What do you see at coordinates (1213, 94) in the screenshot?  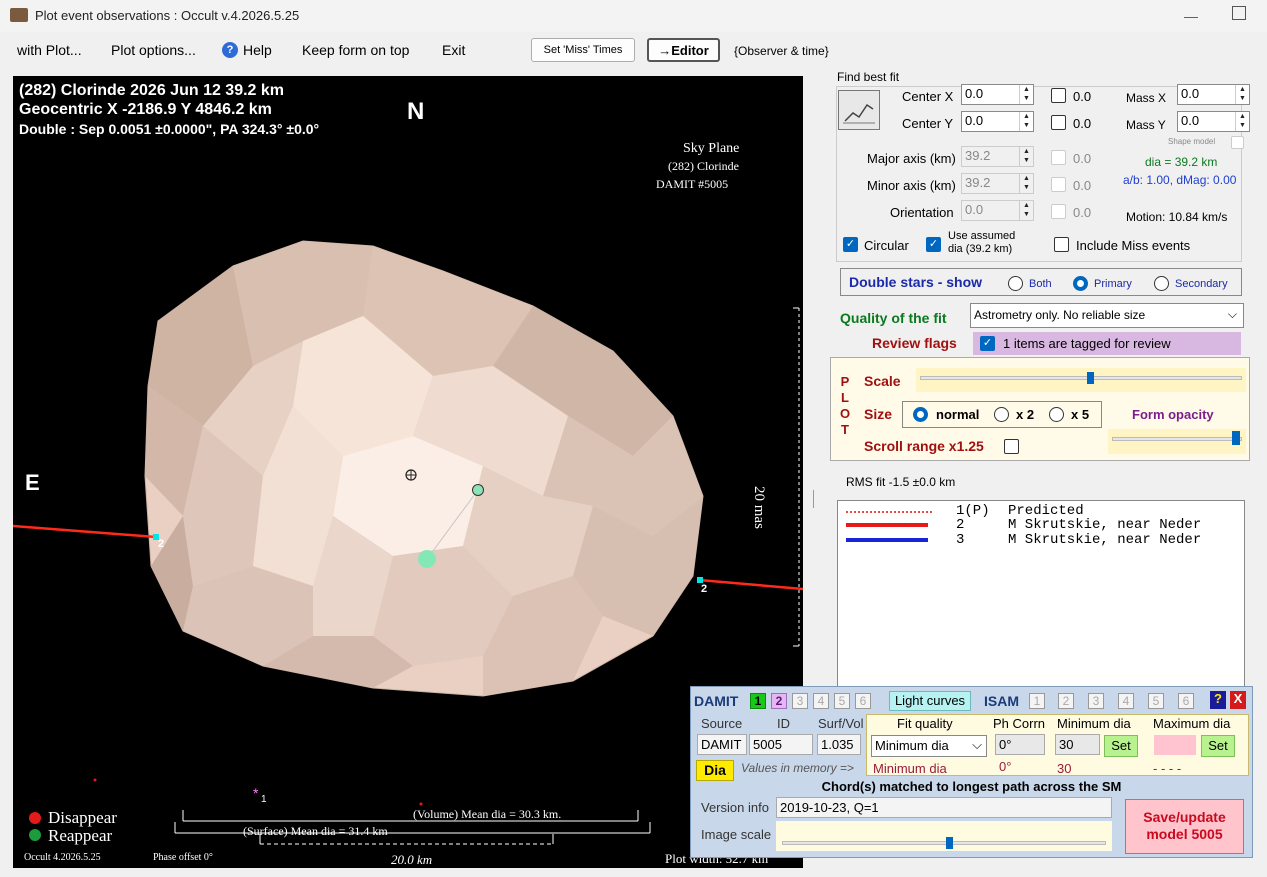 I see `mass-x-input: 0.0 ▲ ▼` at bounding box center [1213, 94].